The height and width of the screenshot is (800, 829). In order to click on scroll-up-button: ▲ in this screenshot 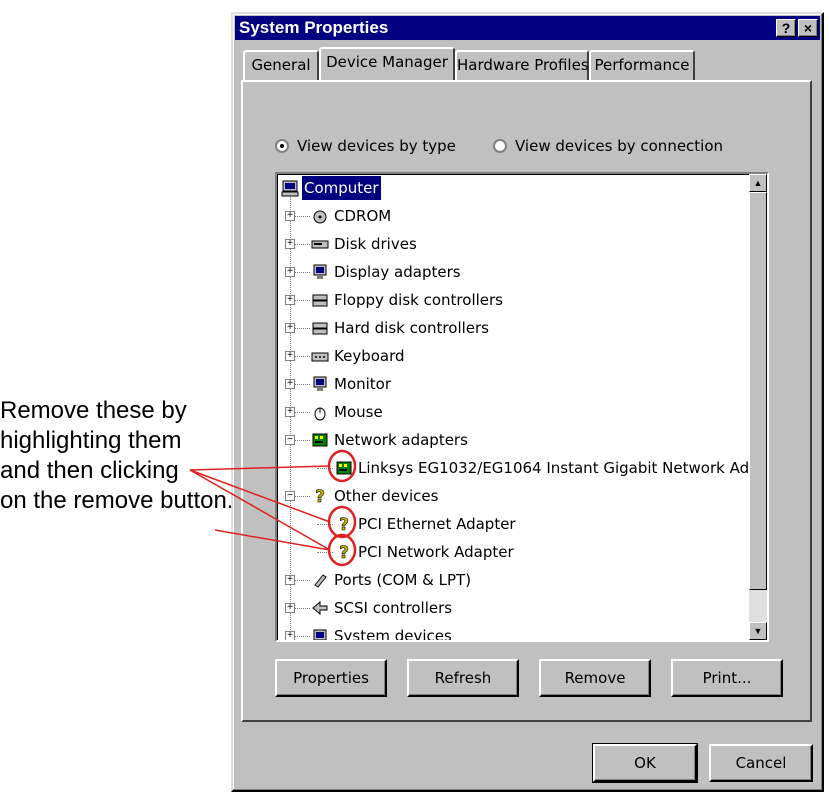, I will do `click(758, 183)`.